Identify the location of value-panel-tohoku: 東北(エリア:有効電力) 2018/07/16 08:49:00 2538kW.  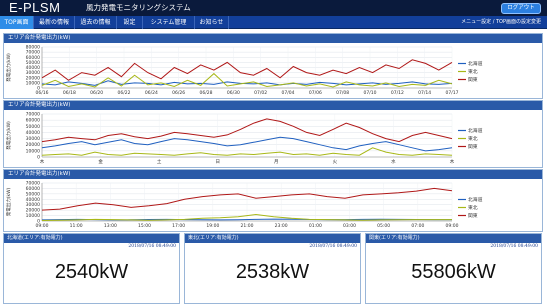
(272, 268).